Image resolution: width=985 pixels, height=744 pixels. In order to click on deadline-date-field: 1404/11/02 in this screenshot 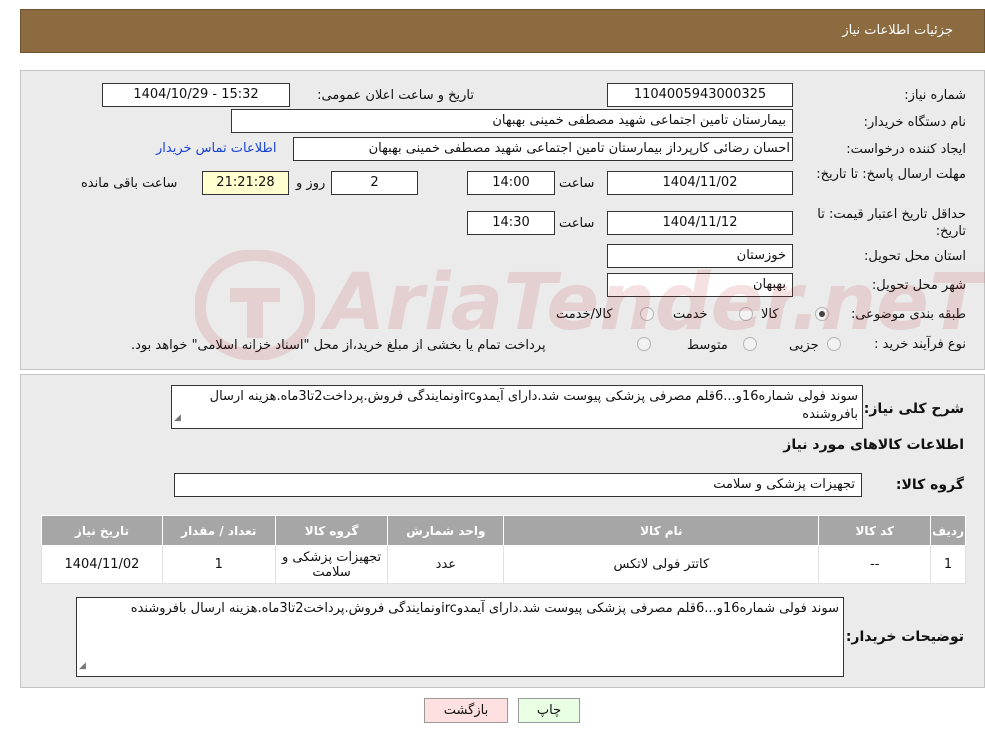, I will do `click(700, 183)`.